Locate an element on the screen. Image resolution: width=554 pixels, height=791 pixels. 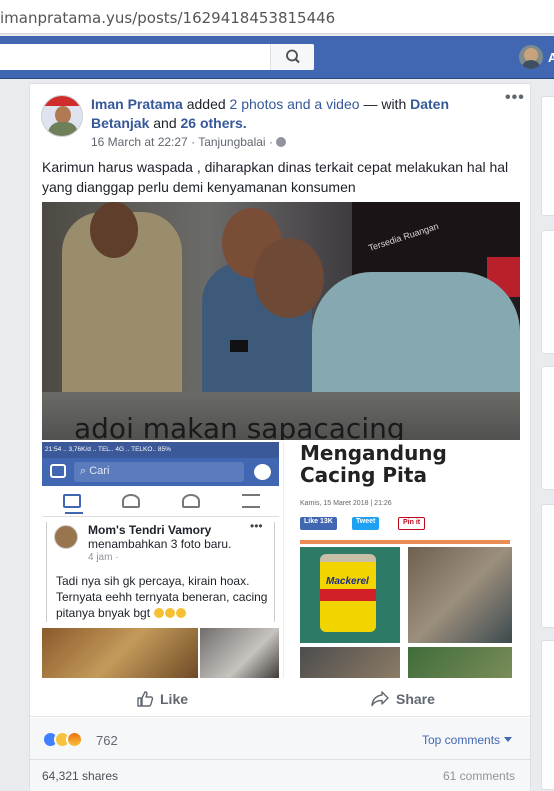
with-text: — with is located at coordinates (385, 104).